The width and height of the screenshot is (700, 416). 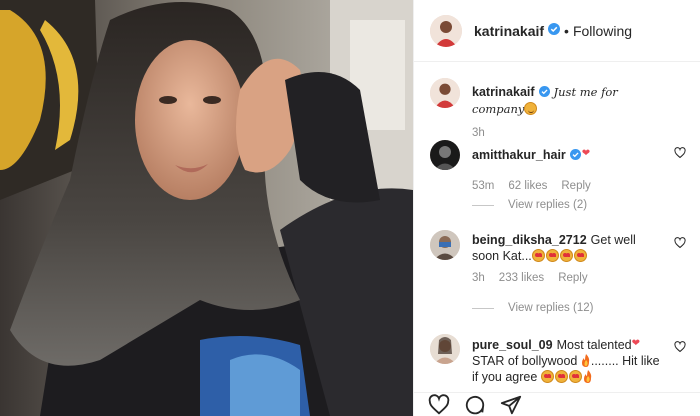 What do you see at coordinates (511, 405) in the screenshot?
I see `share-icon` at bounding box center [511, 405].